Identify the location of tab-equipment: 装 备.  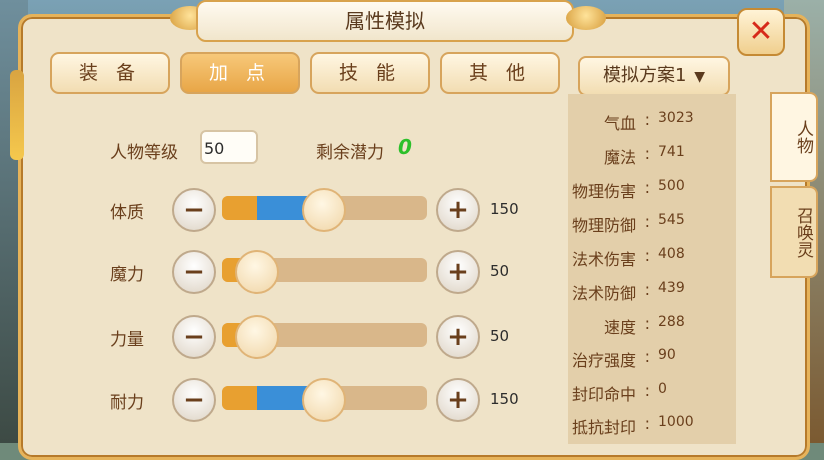
(110, 73).